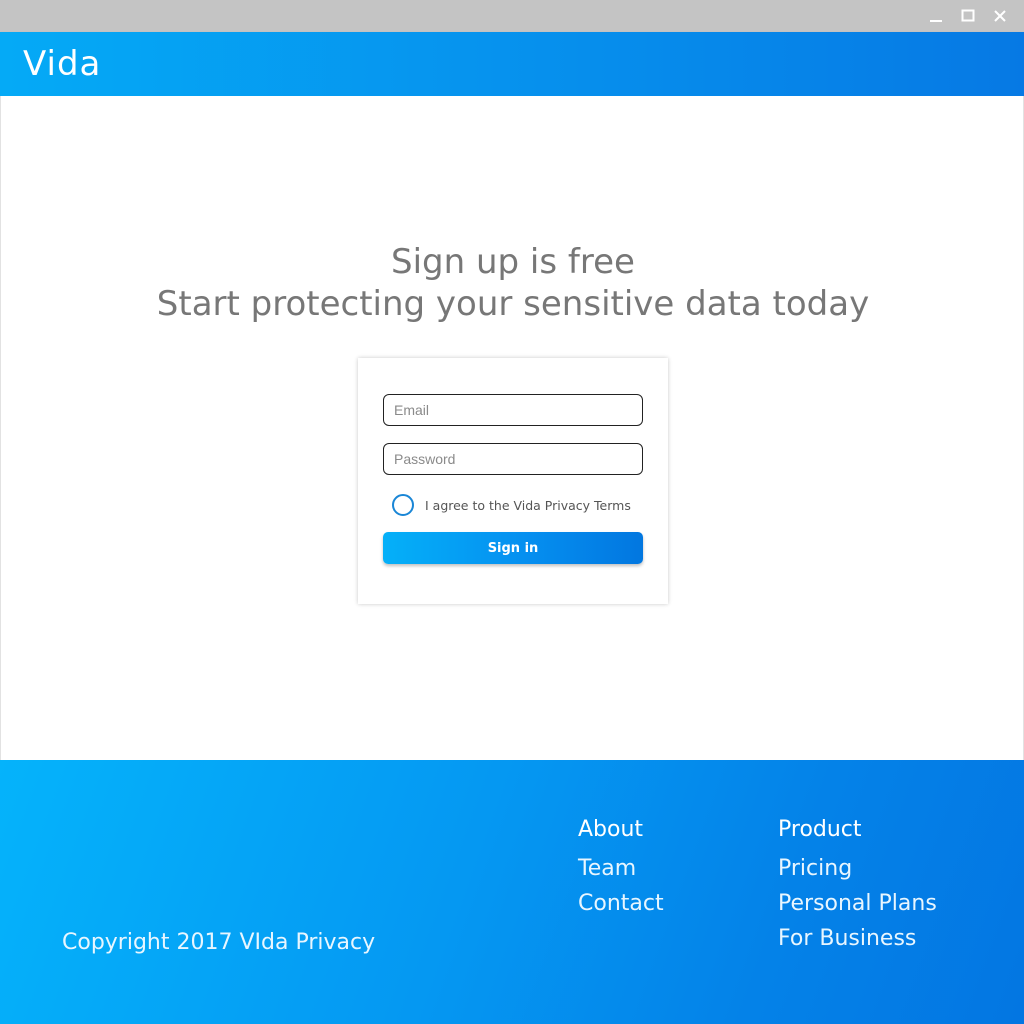 The image size is (1024, 1024). I want to click on window-titlebar, so click(512, 16).